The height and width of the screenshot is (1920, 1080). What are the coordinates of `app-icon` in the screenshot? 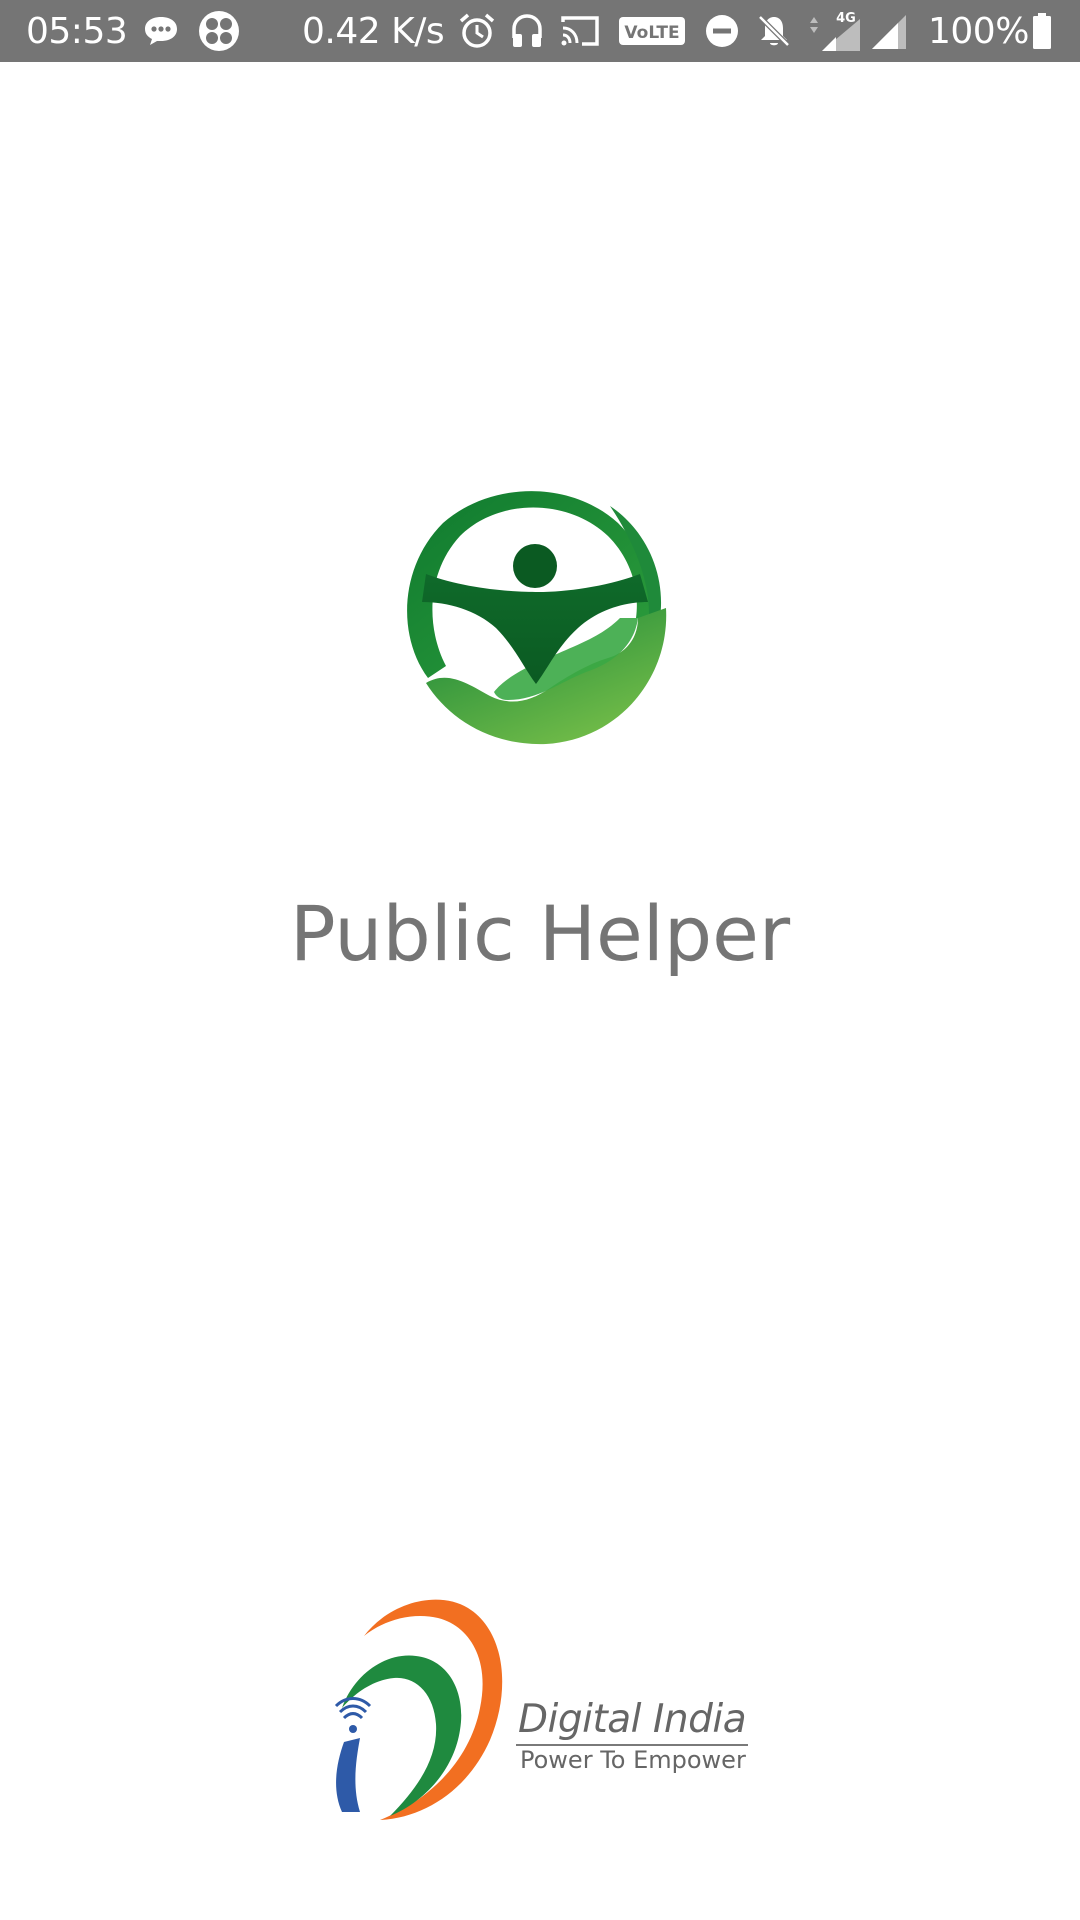 It's located at (219, 31).